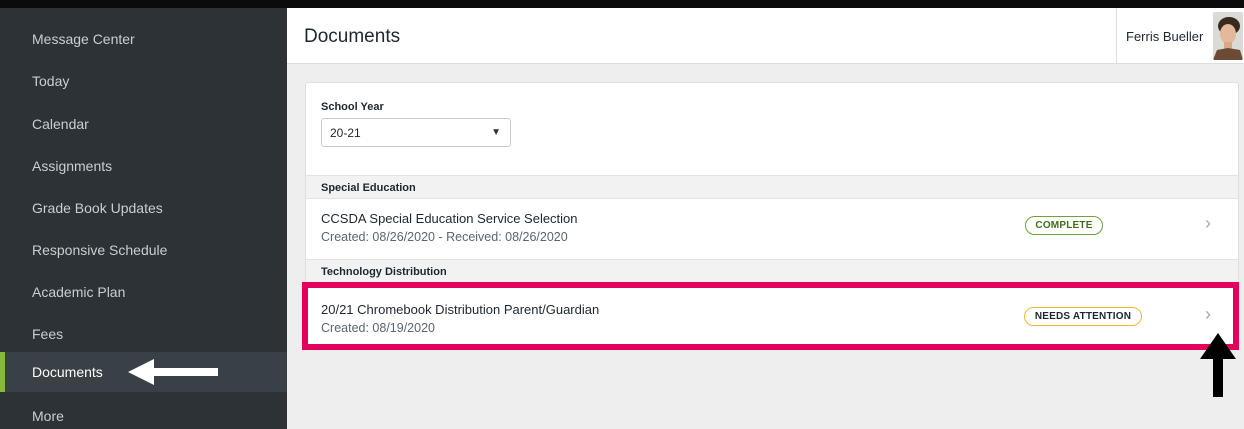 This screenshot has height=429, width=1244. Describe the element at coordinates (378, 328) in the screenshot. I see `document-meta: Created: 08/19/2020` at that location.